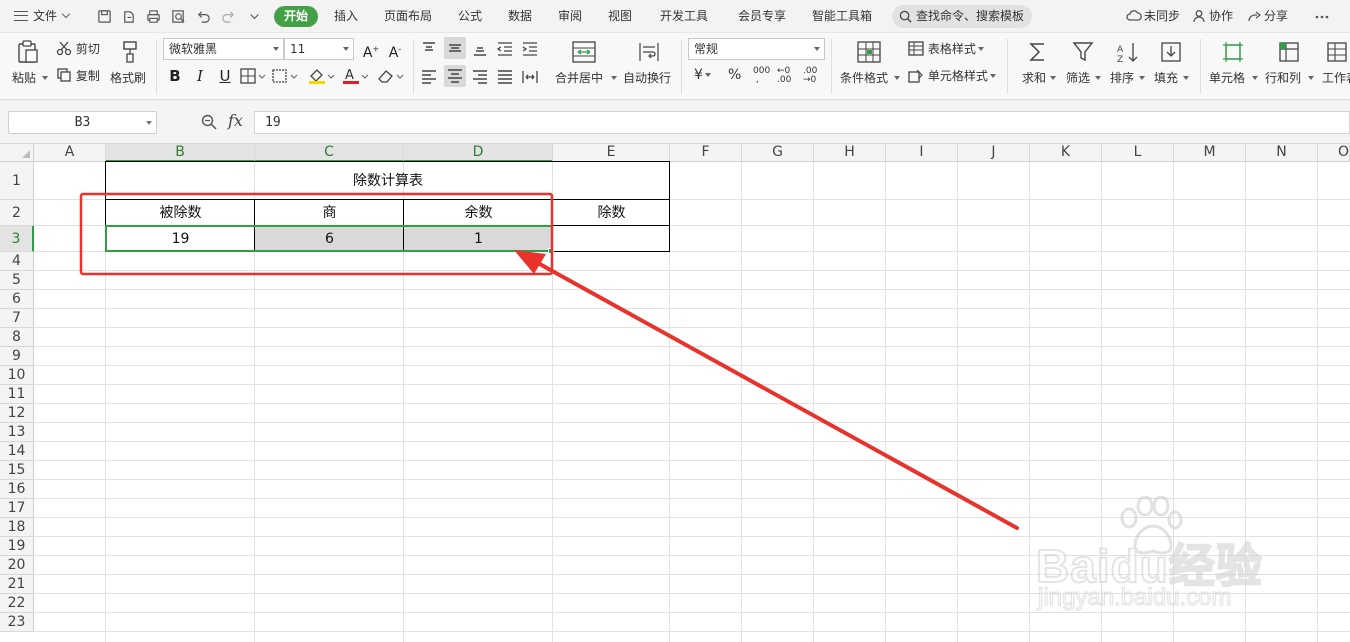 Image resolution: width=1350 pixels, height=642 pixels. I want to click on rows-cols-label: 行和列, so click(1283, 78).